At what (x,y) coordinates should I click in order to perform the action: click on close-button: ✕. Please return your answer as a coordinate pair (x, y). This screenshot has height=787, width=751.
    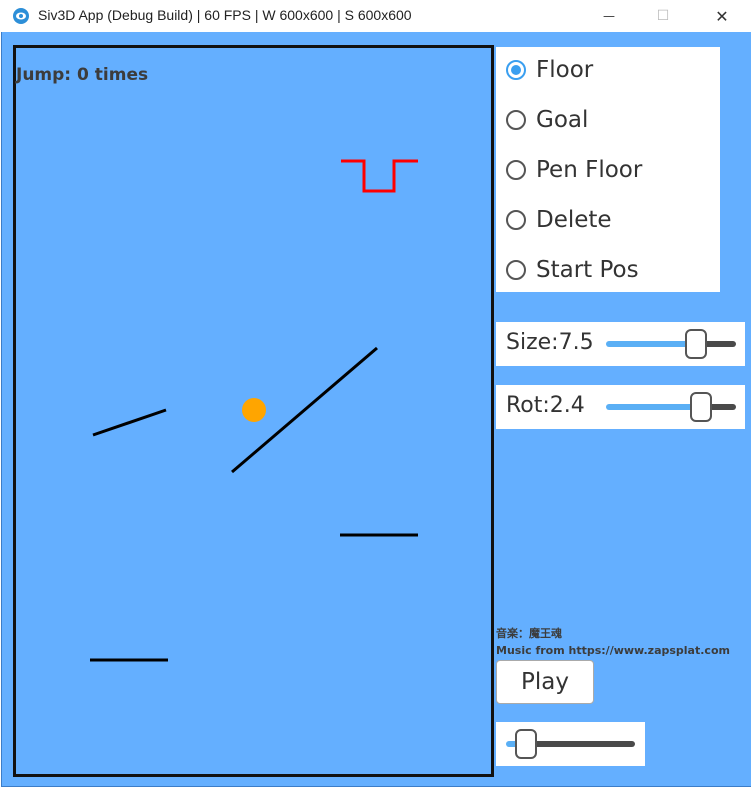
    Looking at the image, I should click on (722, 16).